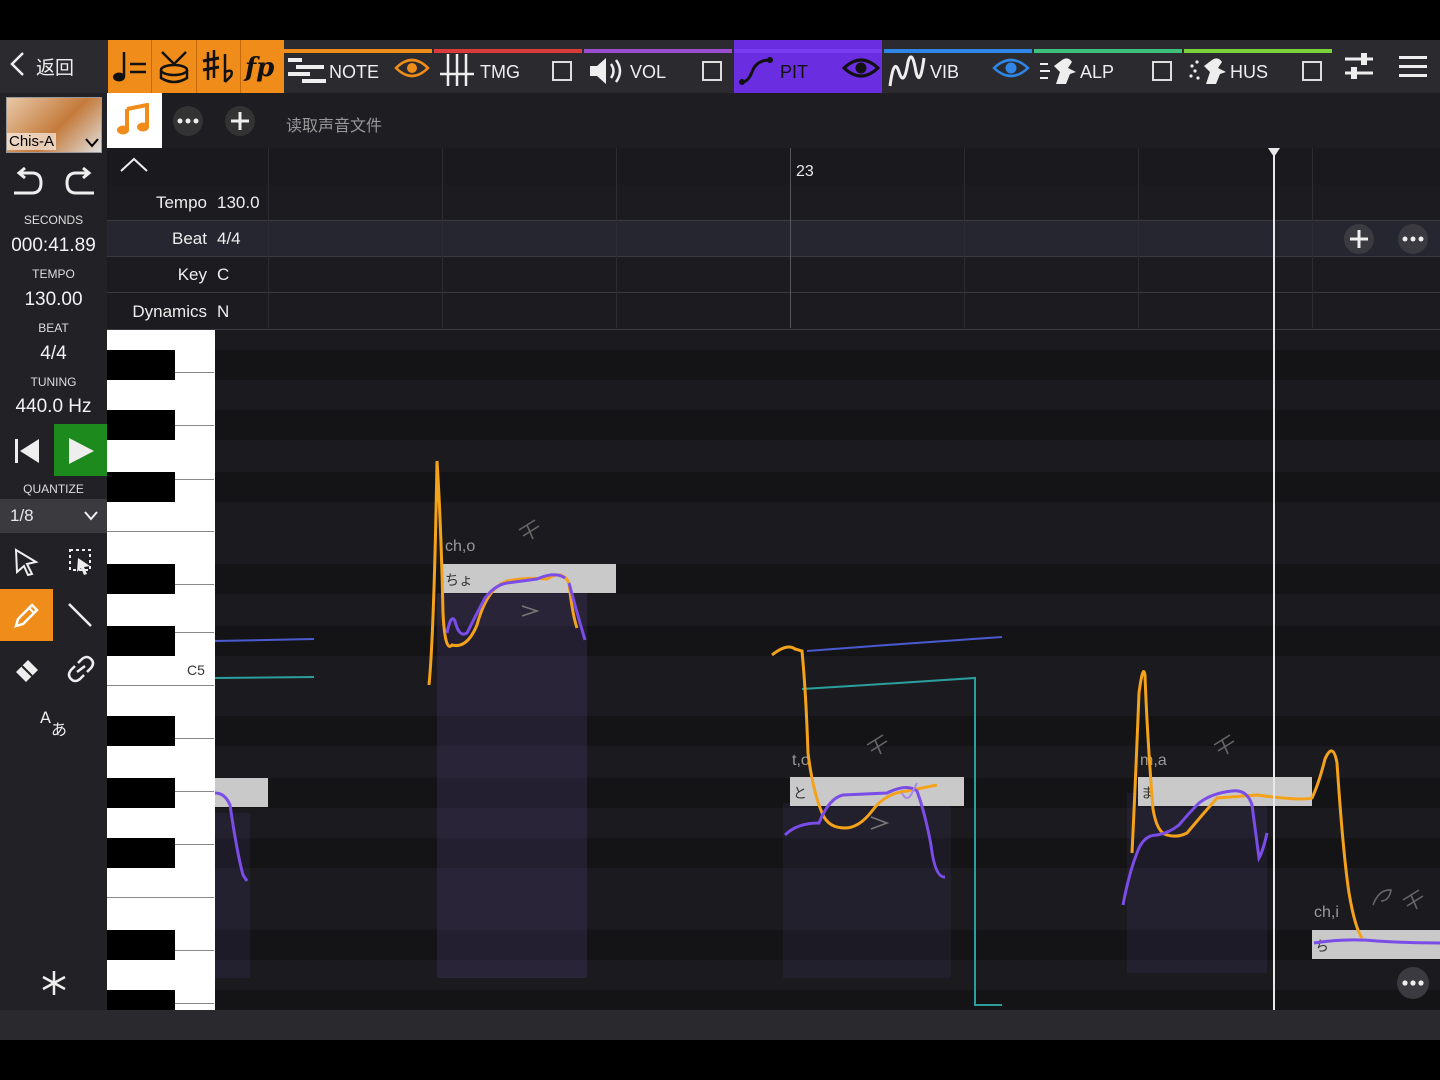  What do you see at coordinates (53, 274) in the screenshot?
I see `tempo-label: TEMPO` at bounding box center [53, 274].